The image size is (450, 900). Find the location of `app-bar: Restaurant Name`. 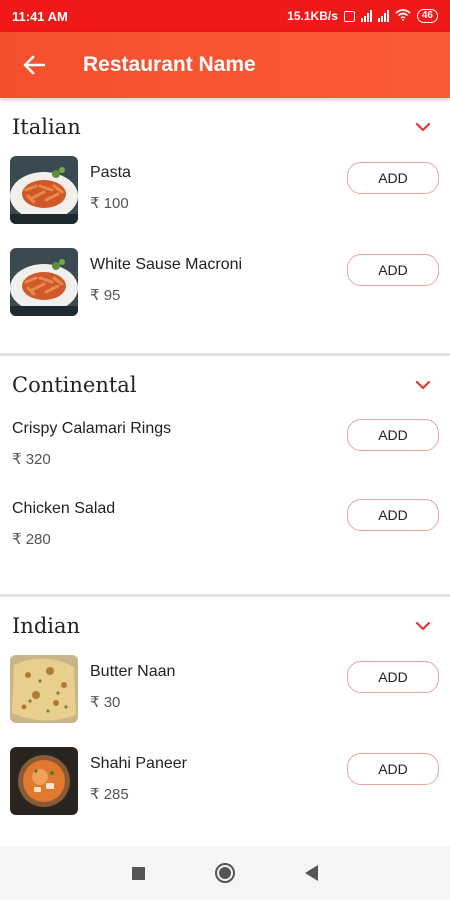

app-bar: Restaurant Name is located at coordinates (225, 65).